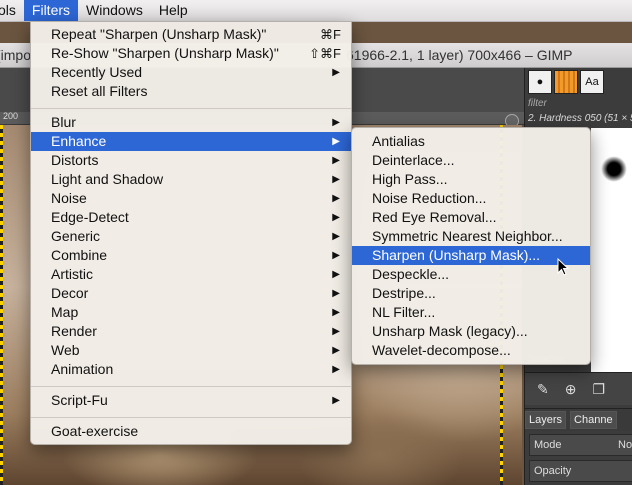 This screenshot has height=485, width=632. Describe the element at coordinates (325, 53) in the screenshot. I see `shortcut-label: ⇧⌘F` at that location.